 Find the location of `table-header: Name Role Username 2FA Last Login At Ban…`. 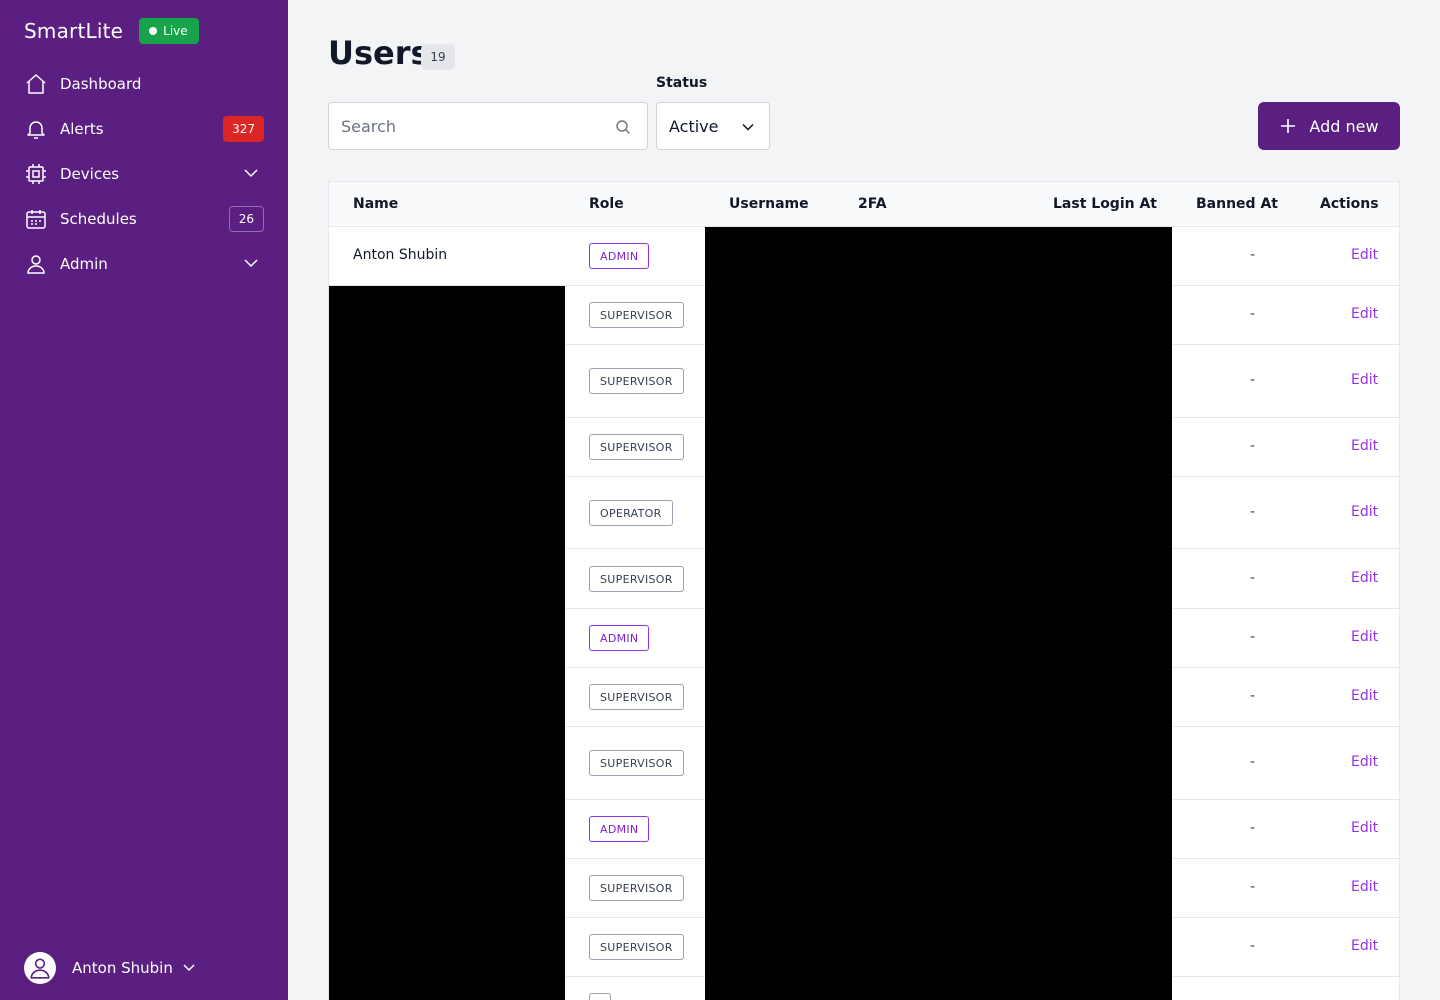

table-header: Name Role Username 2FA Last Login At Ban… is located at coordinates (864, 204).